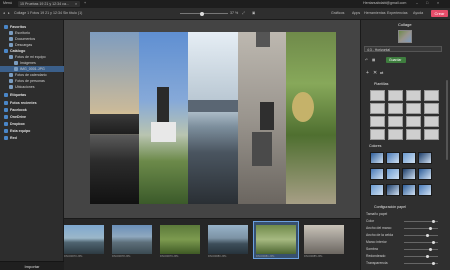 The width and height of the screenshot is (450, 270). What do you see at coordinates (404, 84) in the screenshot?
I see `layouts-section: Plantillas` at bounding box center [404, 84].